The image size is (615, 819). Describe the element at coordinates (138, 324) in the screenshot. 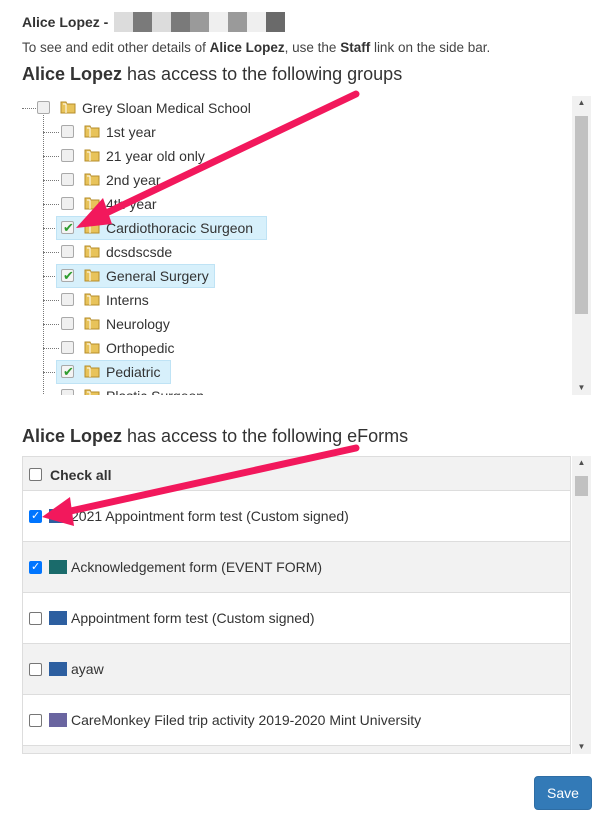

I see `group-label: Neurology` at that location.